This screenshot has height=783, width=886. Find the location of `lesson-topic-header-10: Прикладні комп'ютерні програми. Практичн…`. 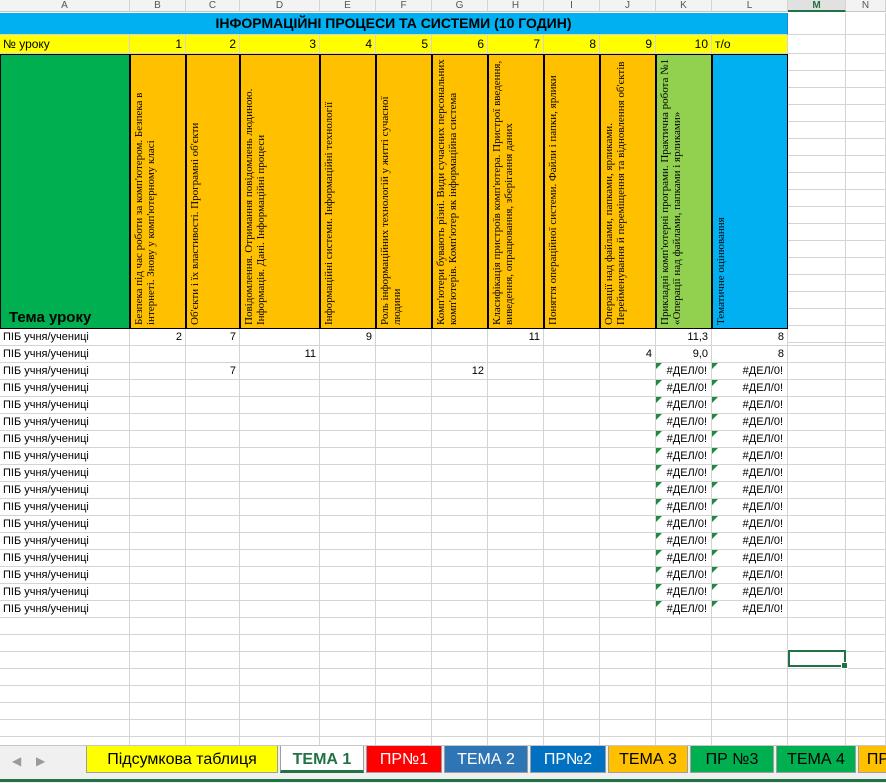

lesson-topic-header-10: Прикладні комп'ютерні програми. Практичн… is located at coordinates (684, 191).